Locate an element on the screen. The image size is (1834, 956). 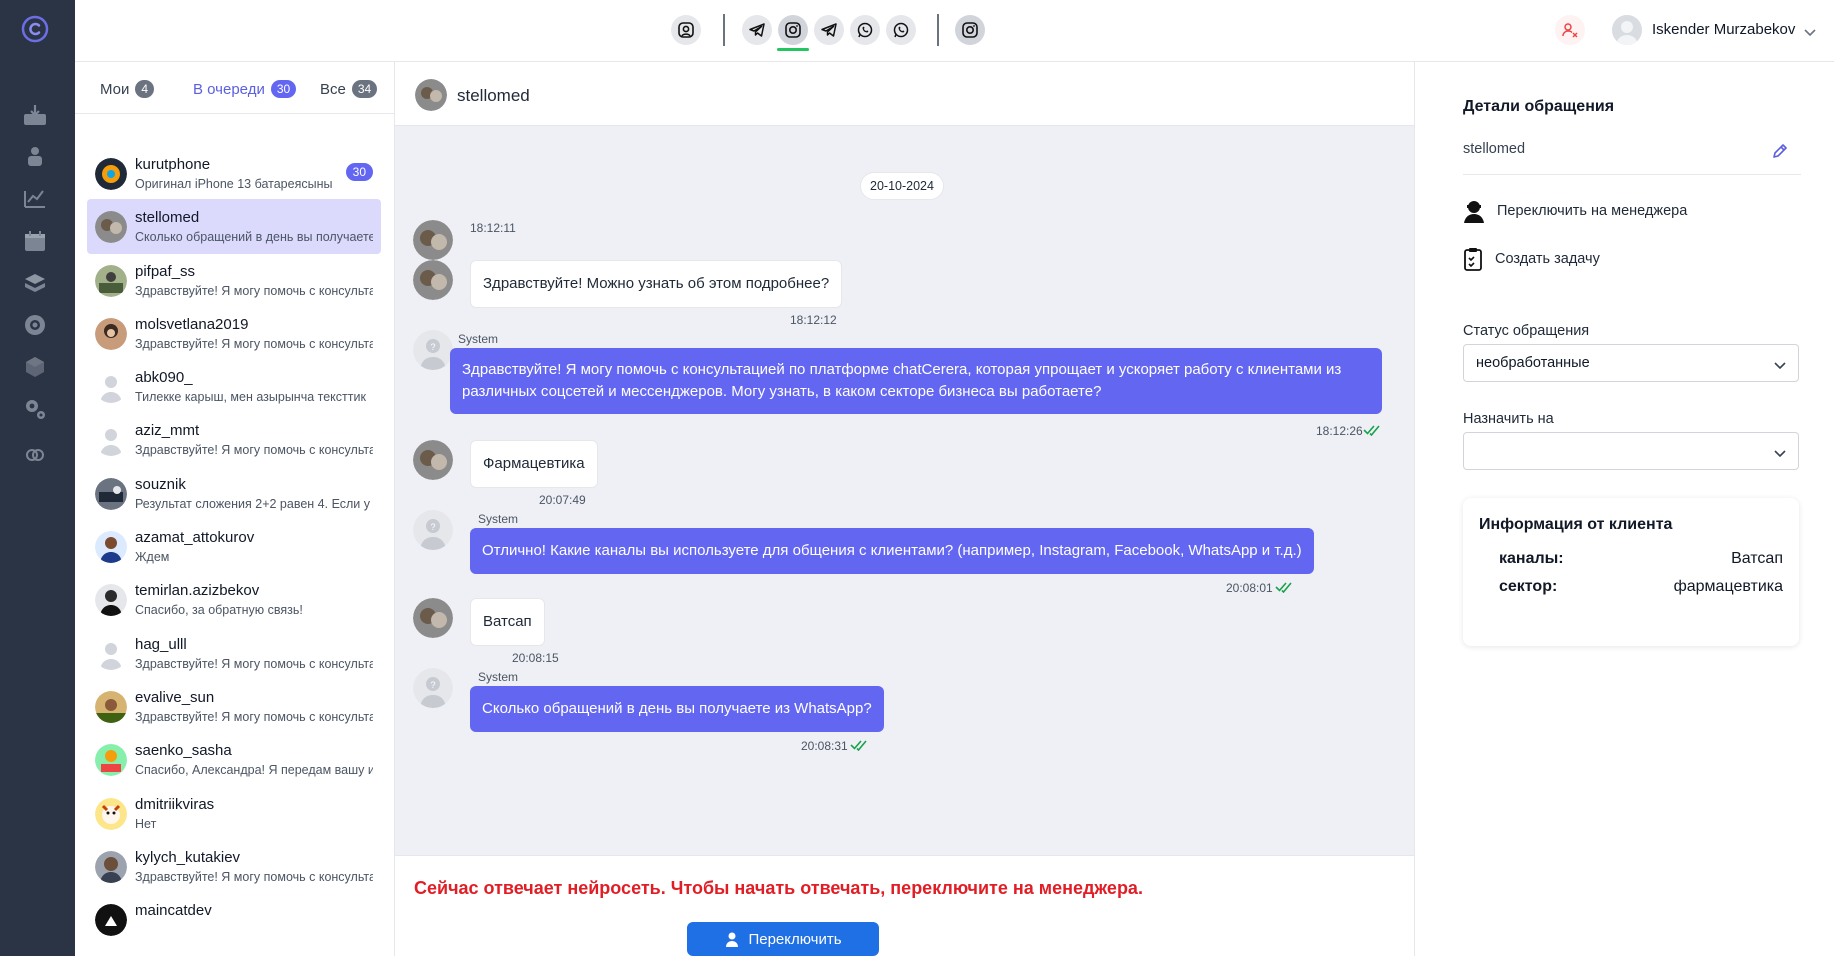
switch-to-manager-link: Переключить на менеджера is located at coordinates (1575, 211).